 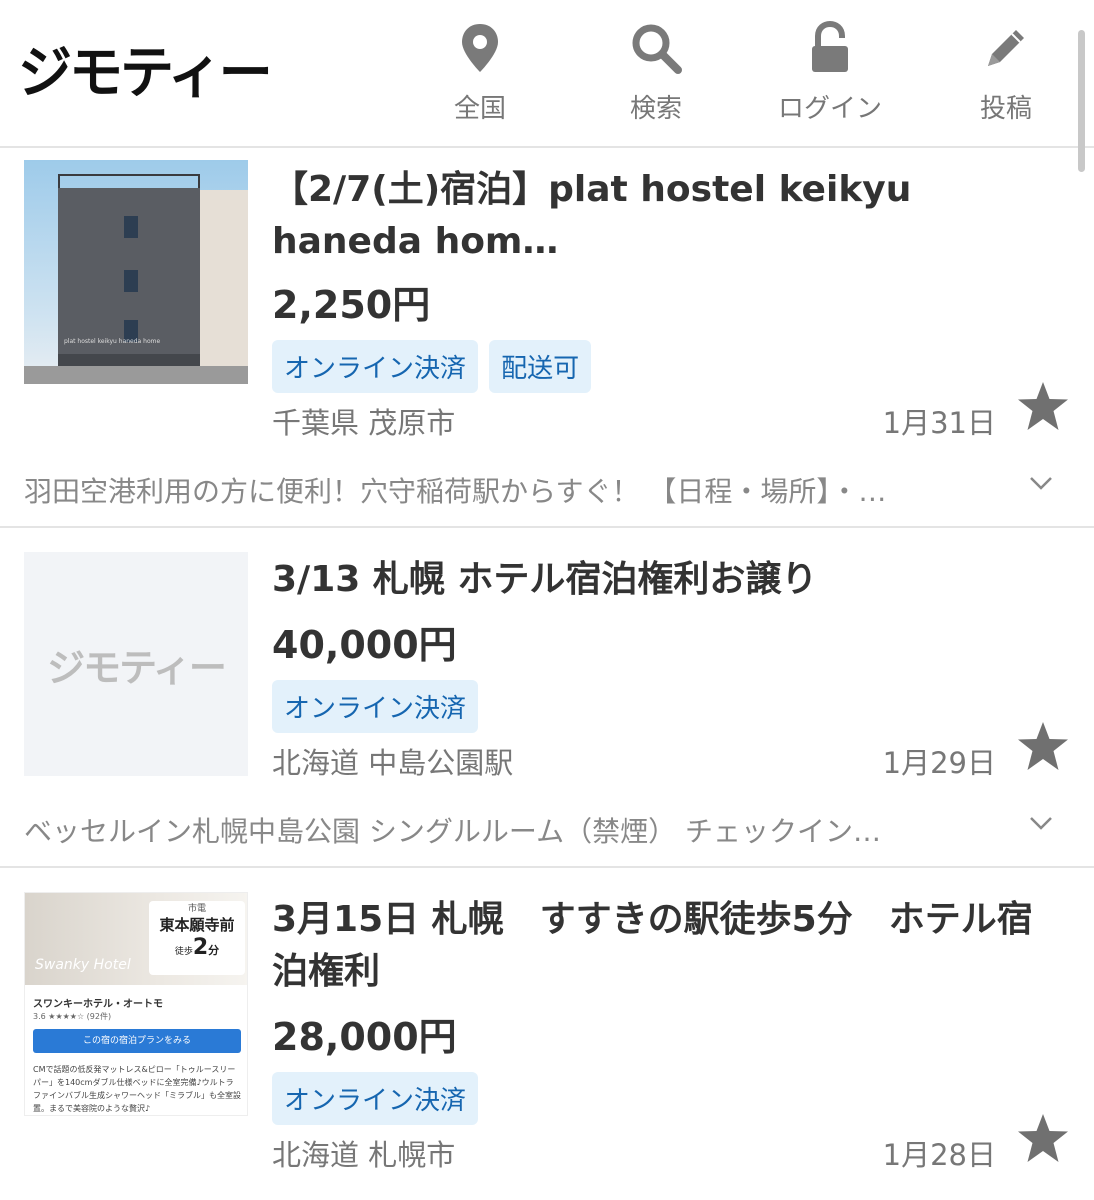 What do you see at coordinates (939, 1155) in the screenshot?
I see `listing-date: 1月28日` at bounding box center [939, 1155].